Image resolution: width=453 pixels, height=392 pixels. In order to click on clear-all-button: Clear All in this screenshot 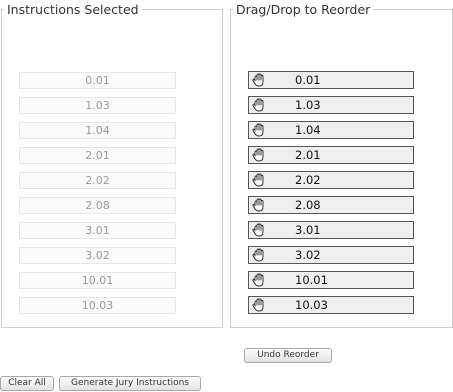, I will do `click(27, 383)`.